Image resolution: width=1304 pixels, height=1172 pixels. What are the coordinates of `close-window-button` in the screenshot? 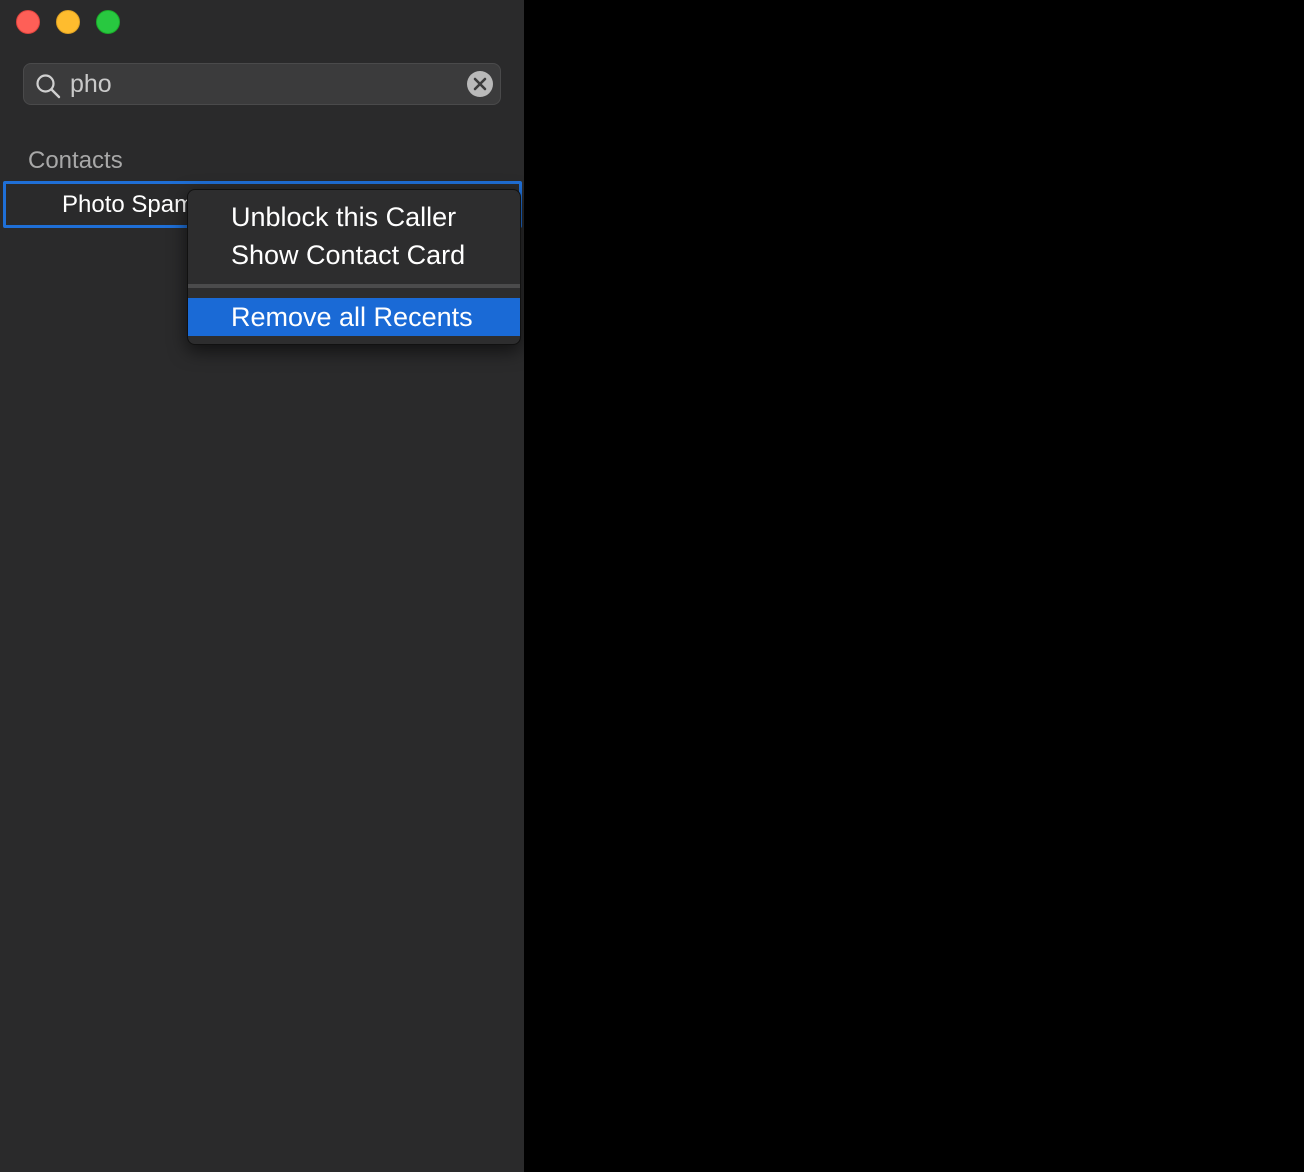 It's located at (28, 22).